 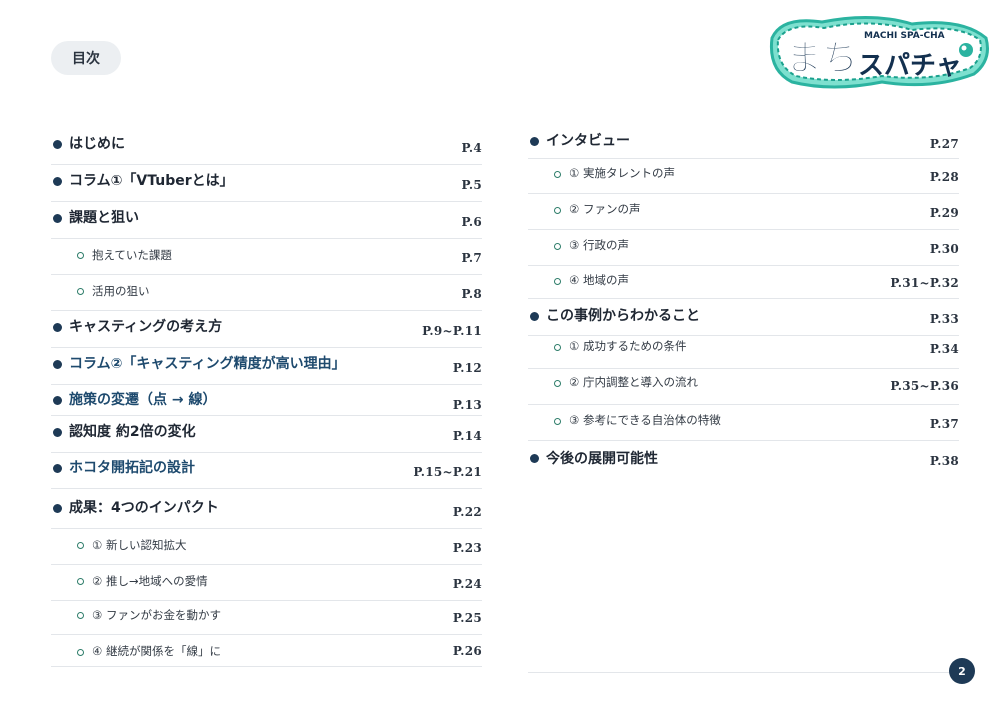 I want to click on toc-item: はじめに P.4, so click(x=266, y=146).